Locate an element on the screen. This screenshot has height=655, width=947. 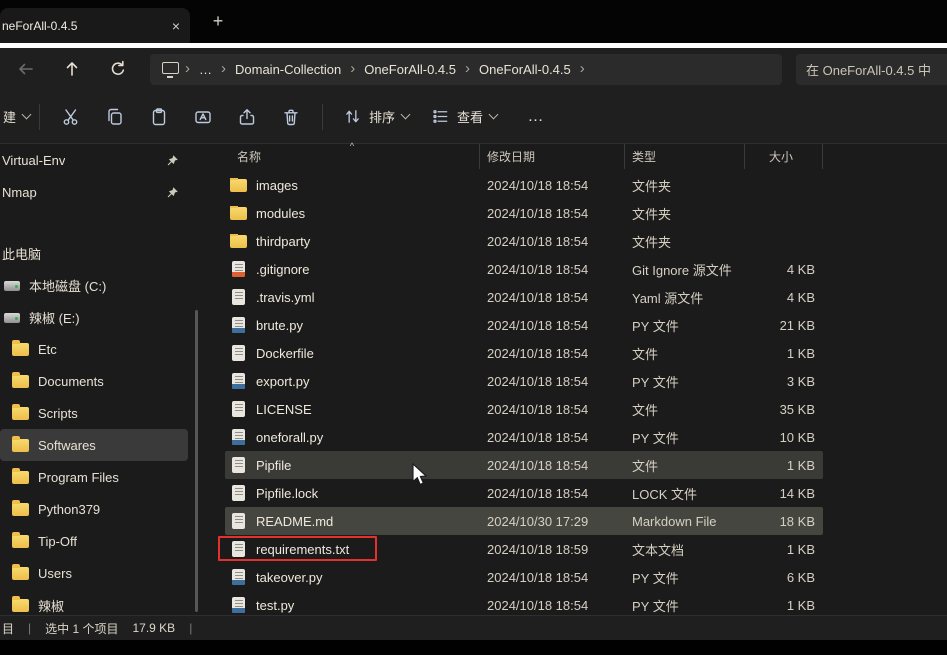
column-header-date: 修改日期 is located at coordinates (552, 156).